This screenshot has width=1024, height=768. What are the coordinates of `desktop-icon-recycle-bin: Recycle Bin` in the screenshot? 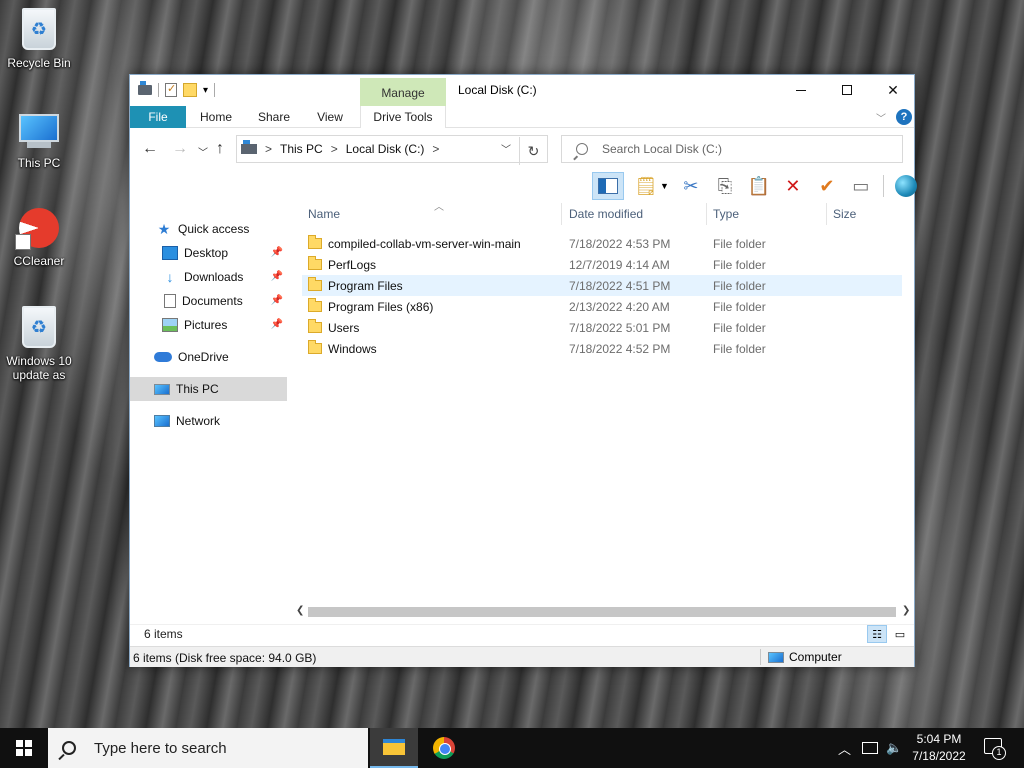 It's located at (39, 39).